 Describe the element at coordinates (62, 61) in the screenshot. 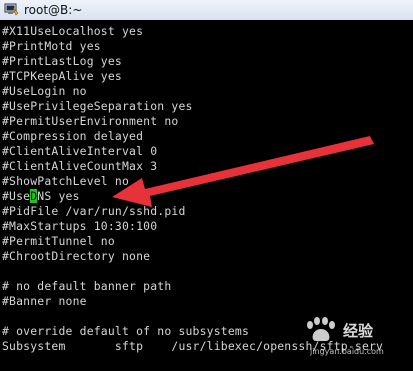

I see `terminal-line: #PrintLastLog yes` at that location.